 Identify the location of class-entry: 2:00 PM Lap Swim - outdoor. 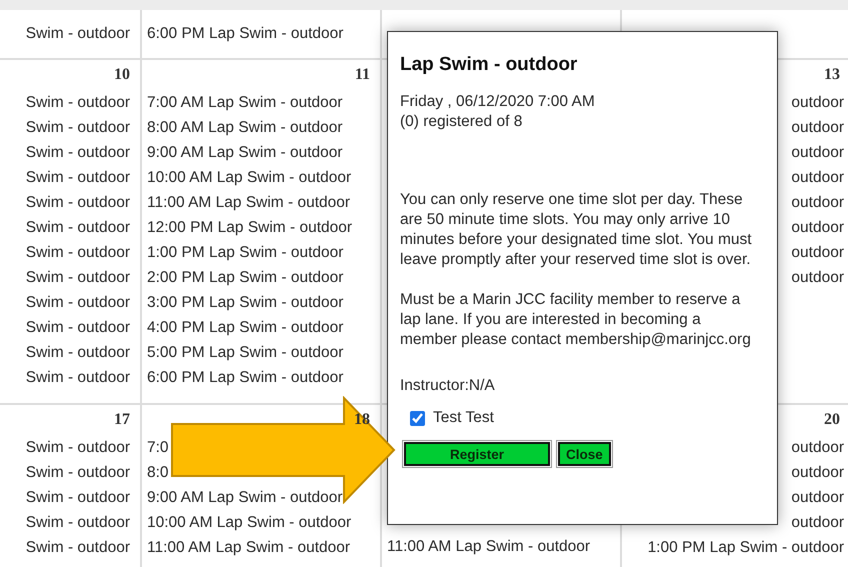
(245, 277).